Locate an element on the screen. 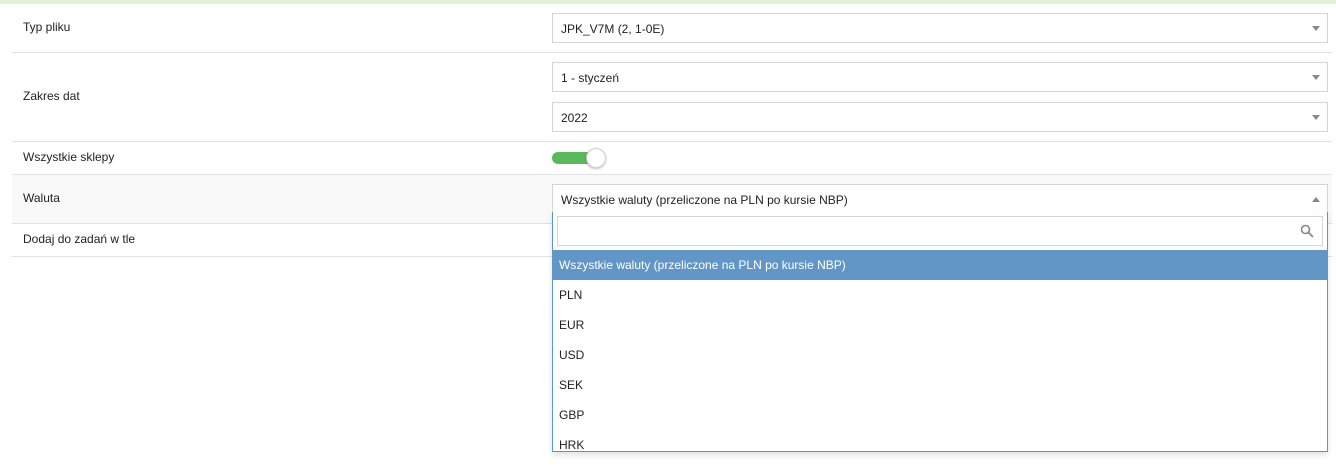 This screenshot has height=465, width=1336. chevron-up-icon is located at coordinates (1316, 199).